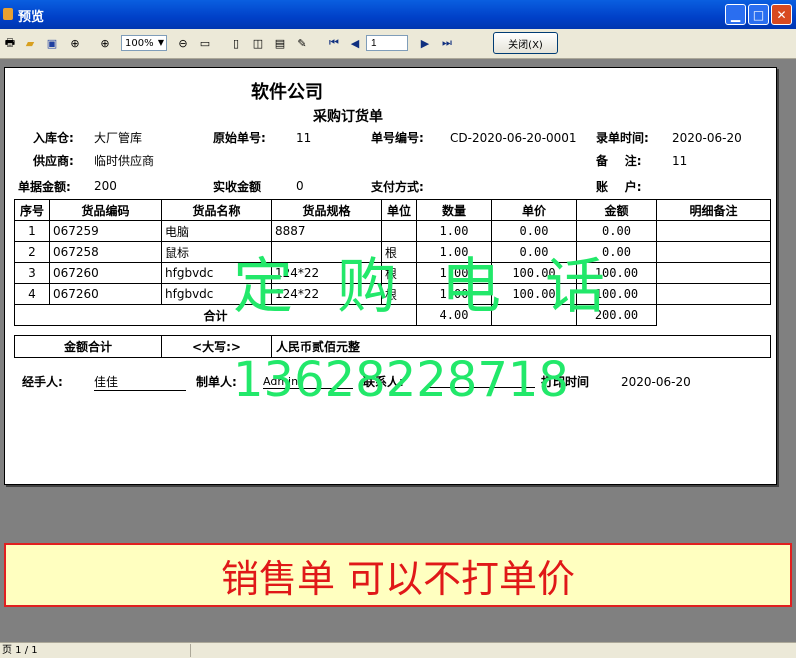 This screenshot has height=658, width=796. I want to click on summary-label: 金额合计, so click(88, 346).